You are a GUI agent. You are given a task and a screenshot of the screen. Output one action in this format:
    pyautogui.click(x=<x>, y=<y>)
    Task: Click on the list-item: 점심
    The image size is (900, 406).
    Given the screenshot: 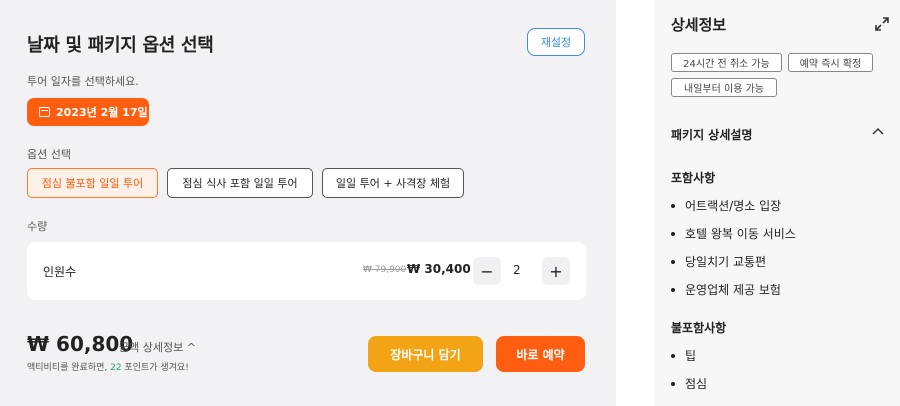 What is the action you would take?
    pyautogui.click(x=689, y=383)
    